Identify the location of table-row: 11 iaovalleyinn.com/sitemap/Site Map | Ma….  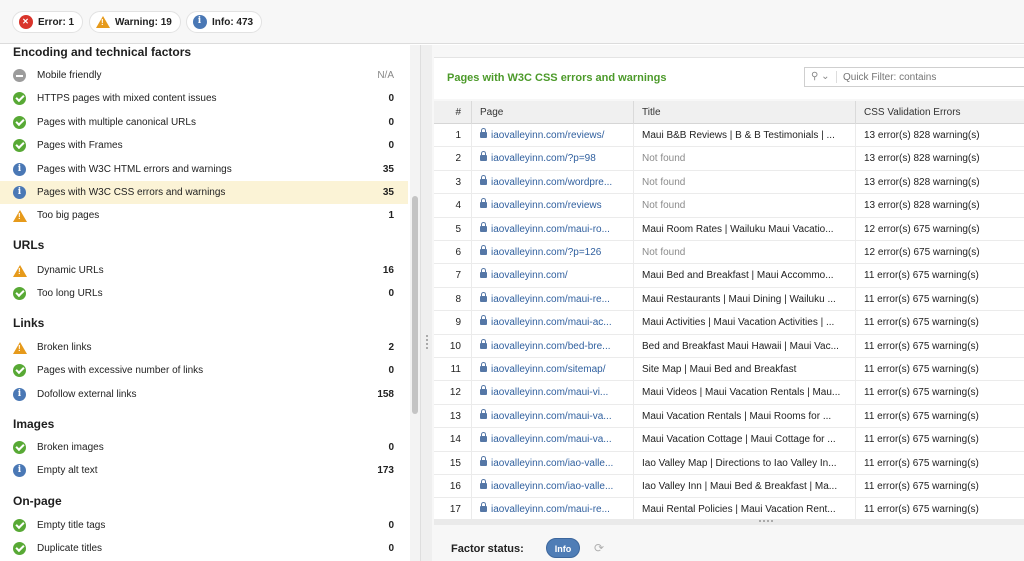
(729, 370).